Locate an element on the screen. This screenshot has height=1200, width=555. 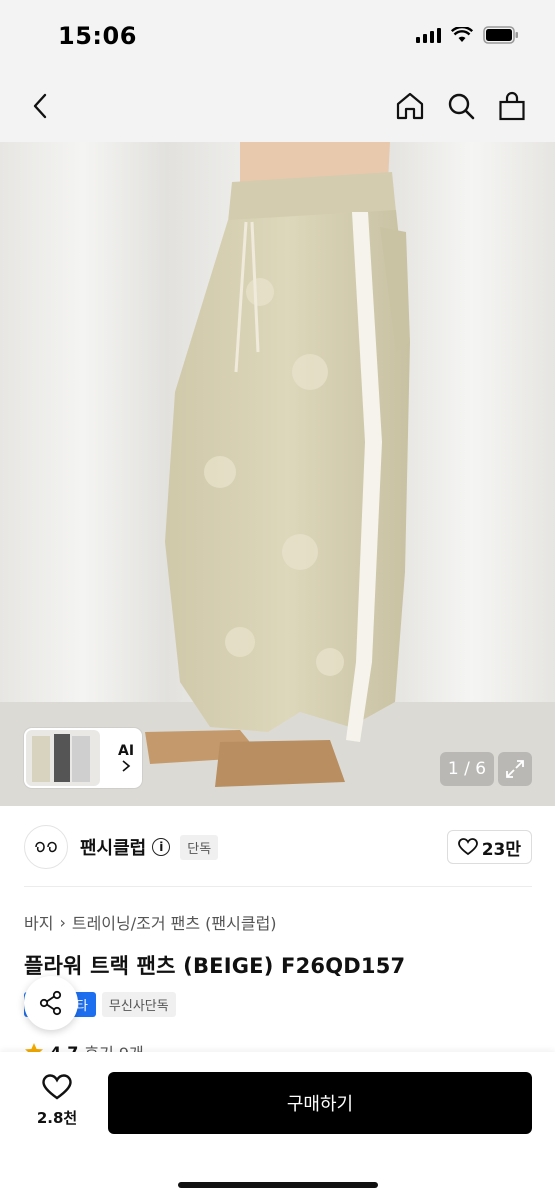
breadcrumb: 바지 › 트레이닝/조거 팬츠 (팬시클럽) is located at coordinates (150, 922).